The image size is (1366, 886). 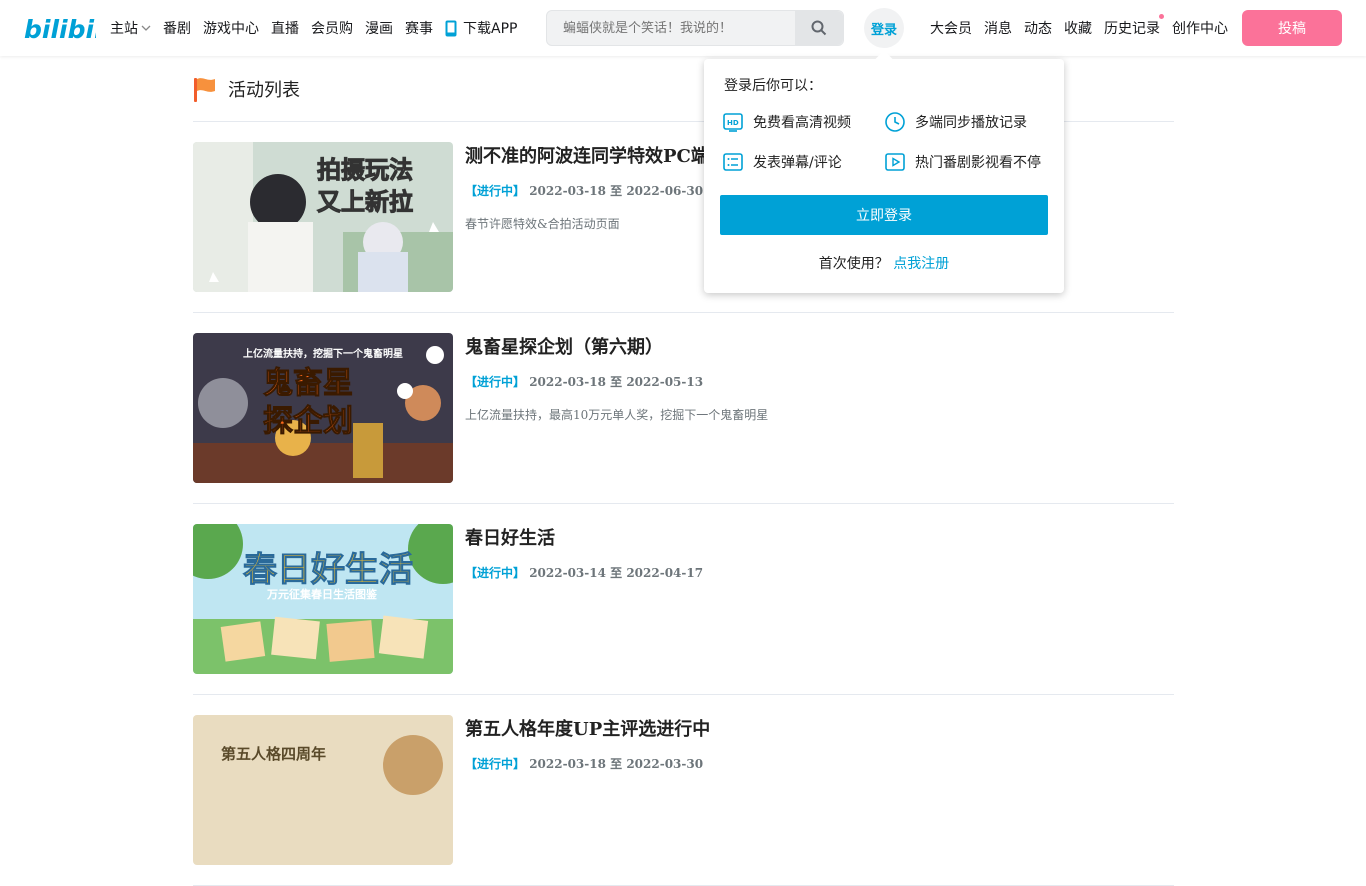 I want to click on thumbnail-caption: 鬼畜星探企划, so click(x=308, y=403).